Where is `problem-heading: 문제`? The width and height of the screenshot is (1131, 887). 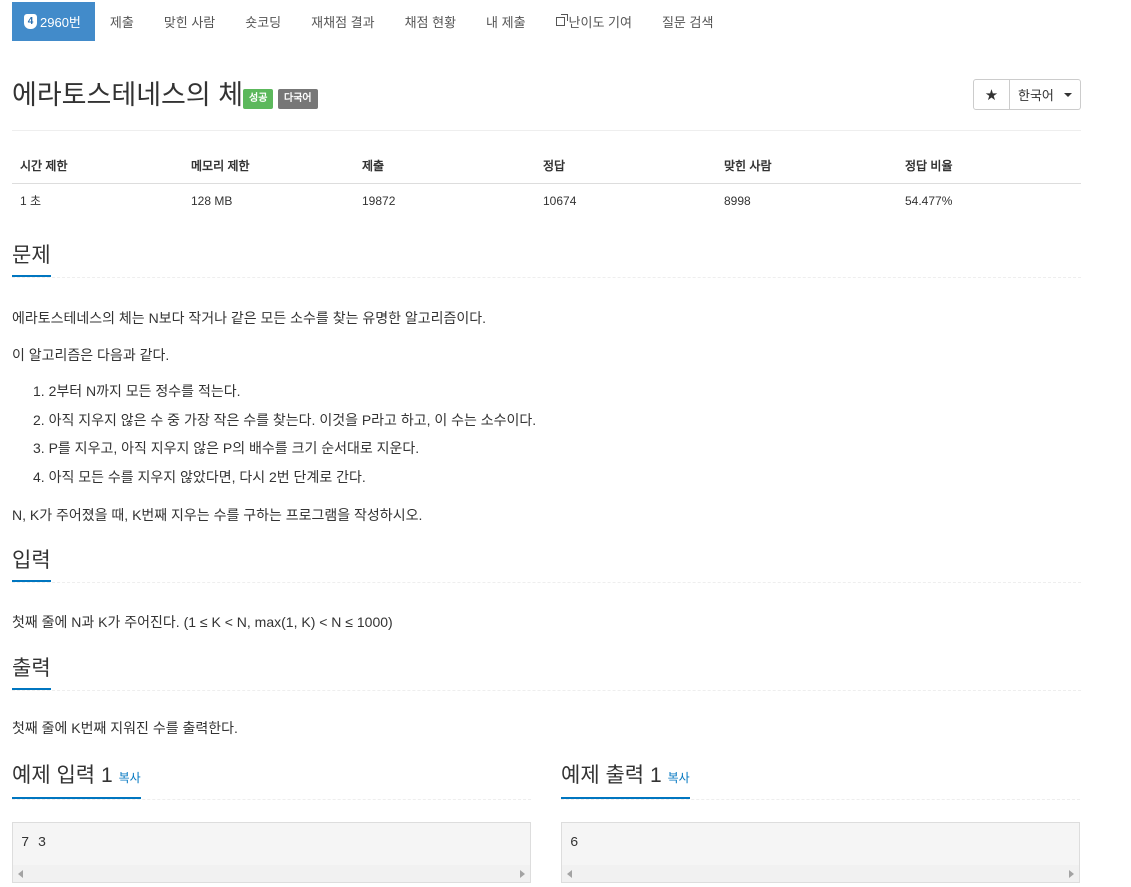
problem-heading: 문제 is located at coordinates (31, 260).